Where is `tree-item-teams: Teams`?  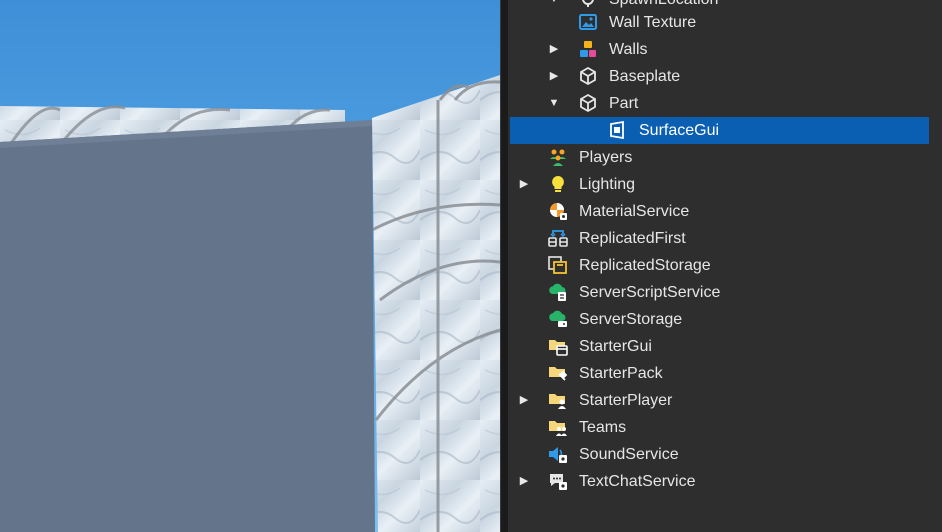 tree-item-teams: Teams is located at coordinates (718, 427).